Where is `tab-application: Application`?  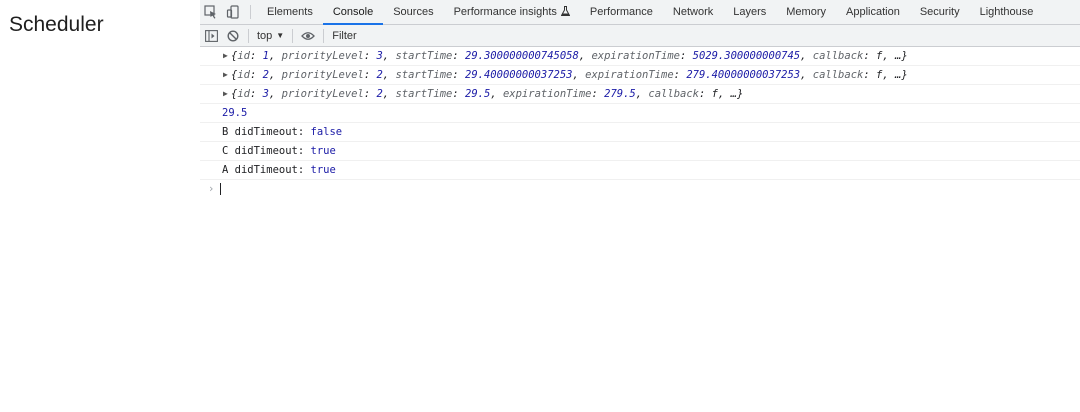
tab-application: Application is located at coordinates (873, 12).